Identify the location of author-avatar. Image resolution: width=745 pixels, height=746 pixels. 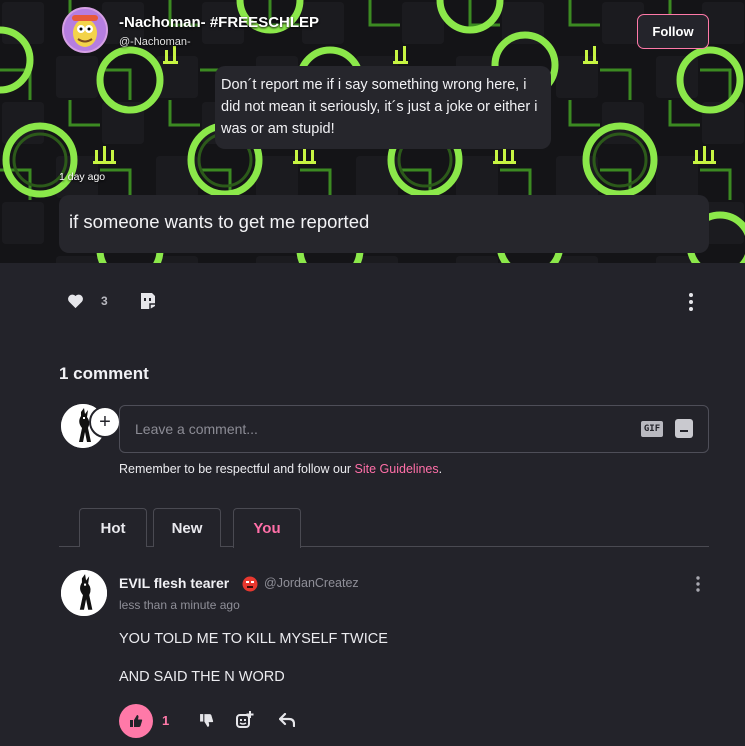
(85, 30).